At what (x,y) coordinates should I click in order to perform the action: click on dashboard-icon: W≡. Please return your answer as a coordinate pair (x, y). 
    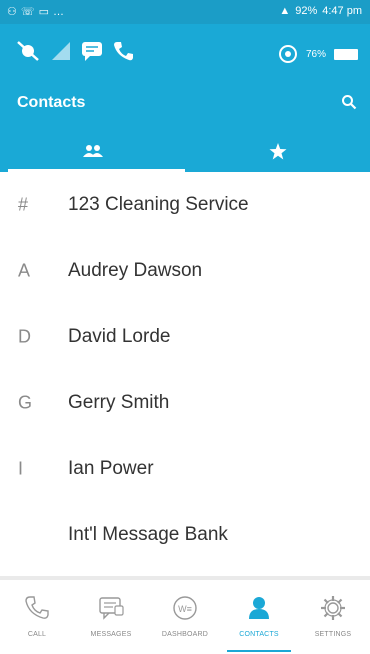
    Looking at the image, I should click on (185, 608).